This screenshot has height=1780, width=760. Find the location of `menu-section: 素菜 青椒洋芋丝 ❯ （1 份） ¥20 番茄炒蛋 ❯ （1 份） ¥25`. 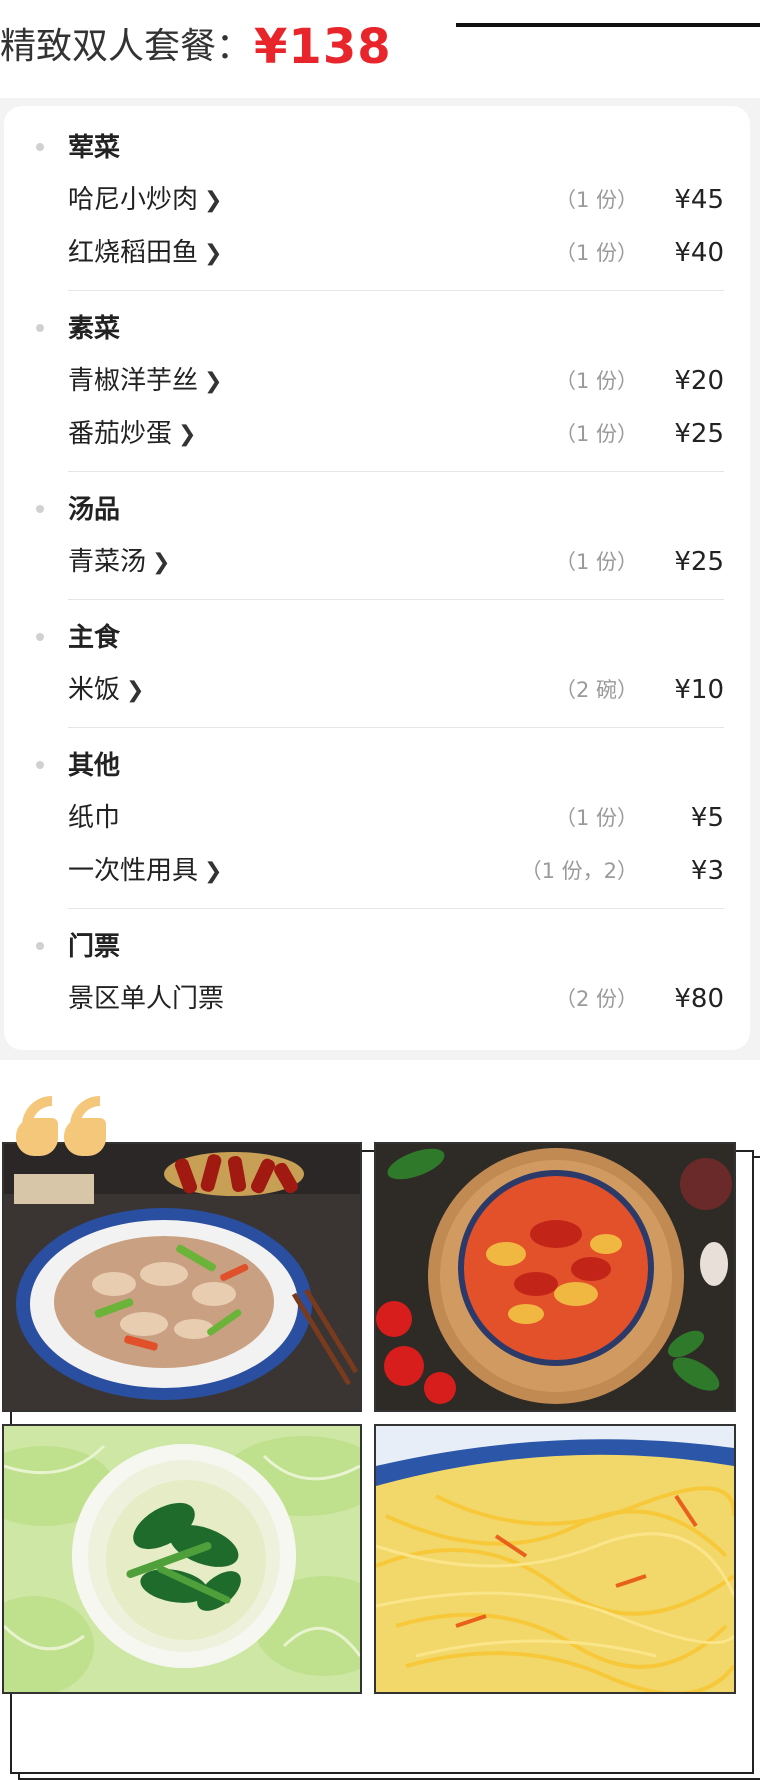

menu-section: 素菜 青椒洋芋丝 ❯ （1 份） ¥20 番茄炒蛋 ❯ （1 份） ¥25 is located at coordinates (377, 381).